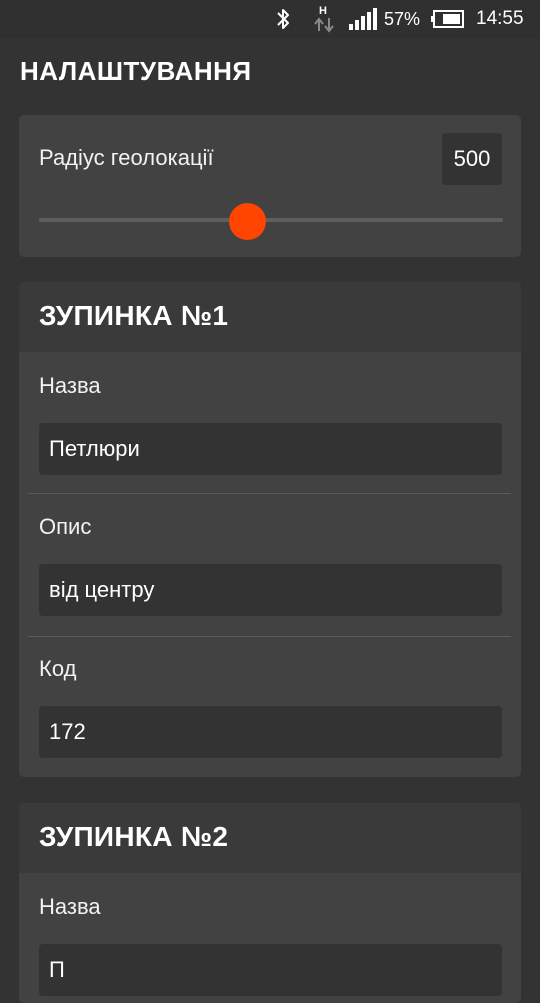  What do you see at coordinates (134, 836) in the screenshot?
I see `stop-title: ЗУПИНКА №2` at bounding box center [134, 836].